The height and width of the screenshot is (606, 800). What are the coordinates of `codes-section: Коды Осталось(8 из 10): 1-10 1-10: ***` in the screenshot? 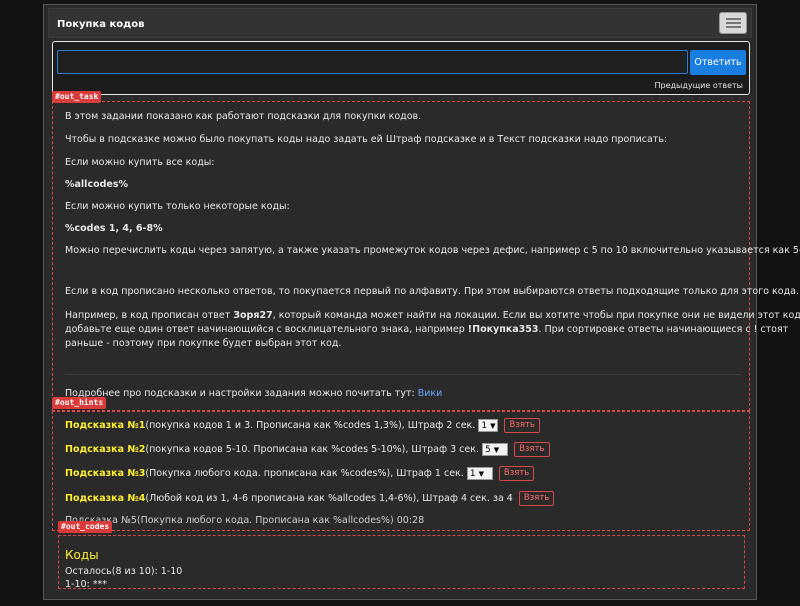 It's located at (401, 562).